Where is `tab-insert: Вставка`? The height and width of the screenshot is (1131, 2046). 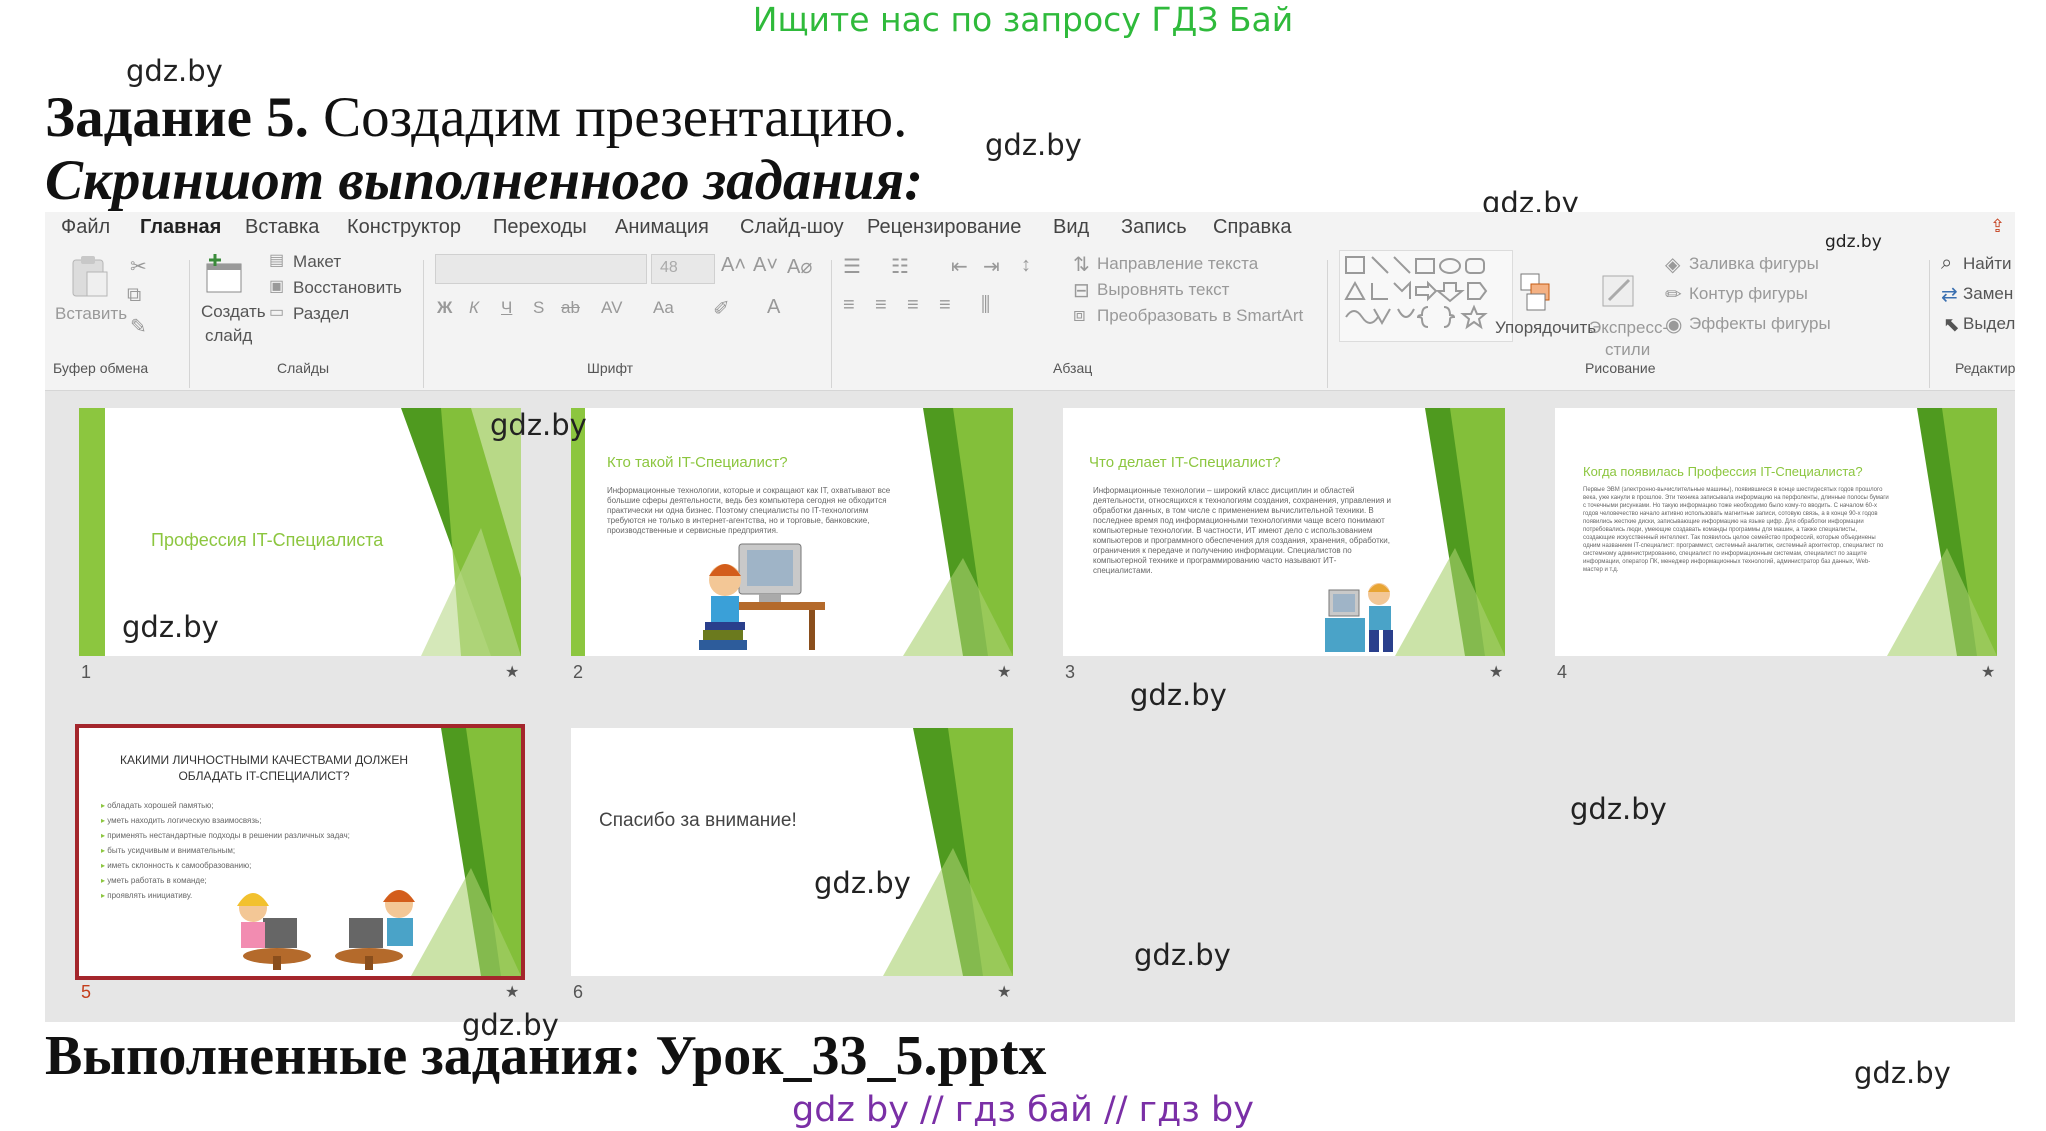 tab-insert: Вставка is located at coordinates (282, 227).